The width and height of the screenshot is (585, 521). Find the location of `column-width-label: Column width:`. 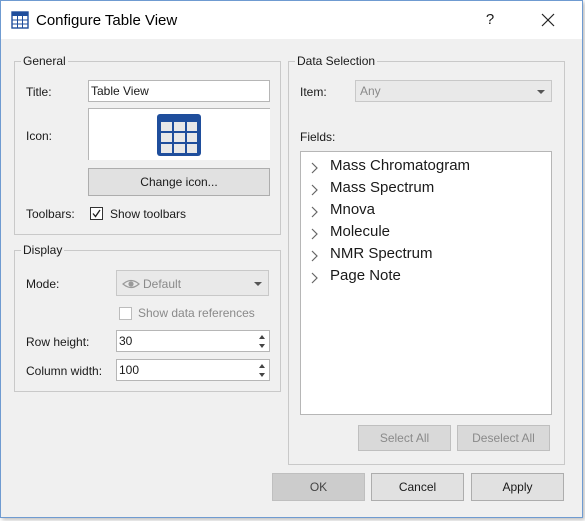

column-width-label: Column width: is located at coordinates (64, 371).